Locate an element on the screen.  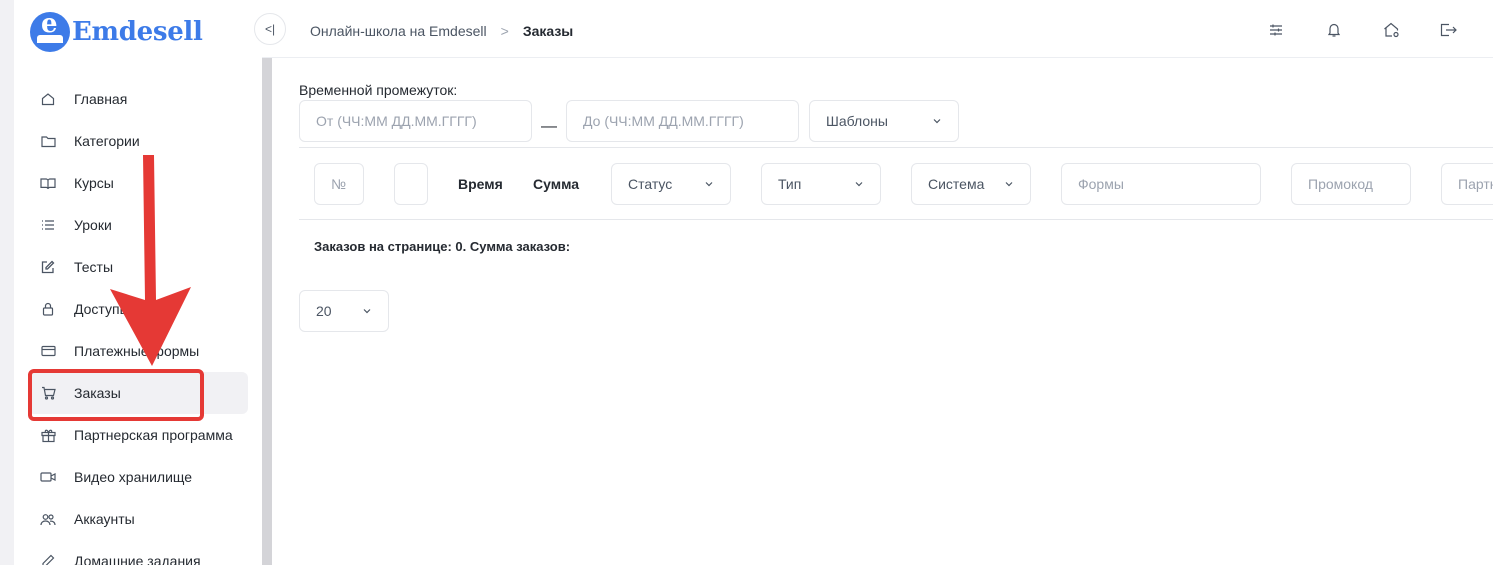
breadcrumb: Онлайн-школа на Emdesell > Заказы is located at coordinates (441, 31).